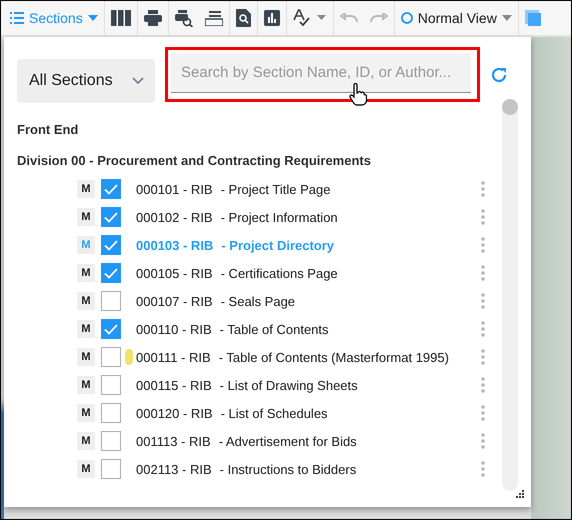  Describe the element at coordinates (86, 81) in the screenshot. I see `sections-dropdown: All Sections` at that location.